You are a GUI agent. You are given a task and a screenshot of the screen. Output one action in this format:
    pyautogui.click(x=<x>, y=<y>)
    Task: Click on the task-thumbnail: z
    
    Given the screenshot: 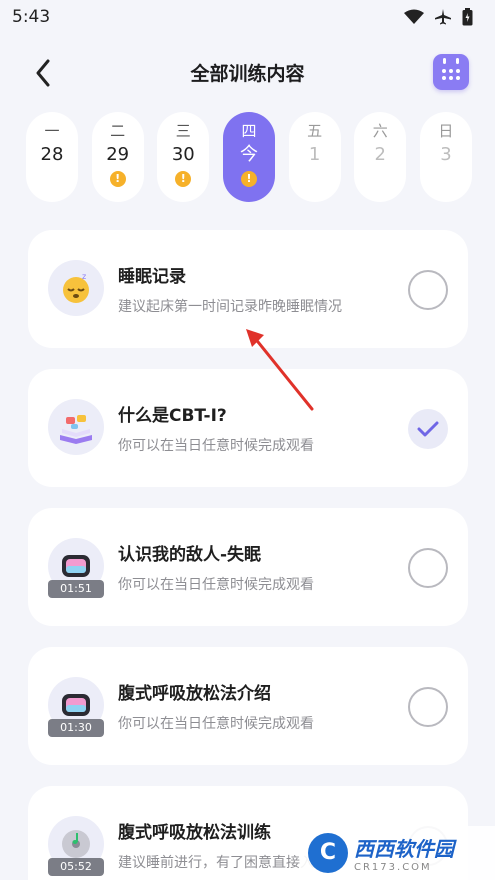 What is the action you would take?
    pyautogui.click(x=76, y=288)
    